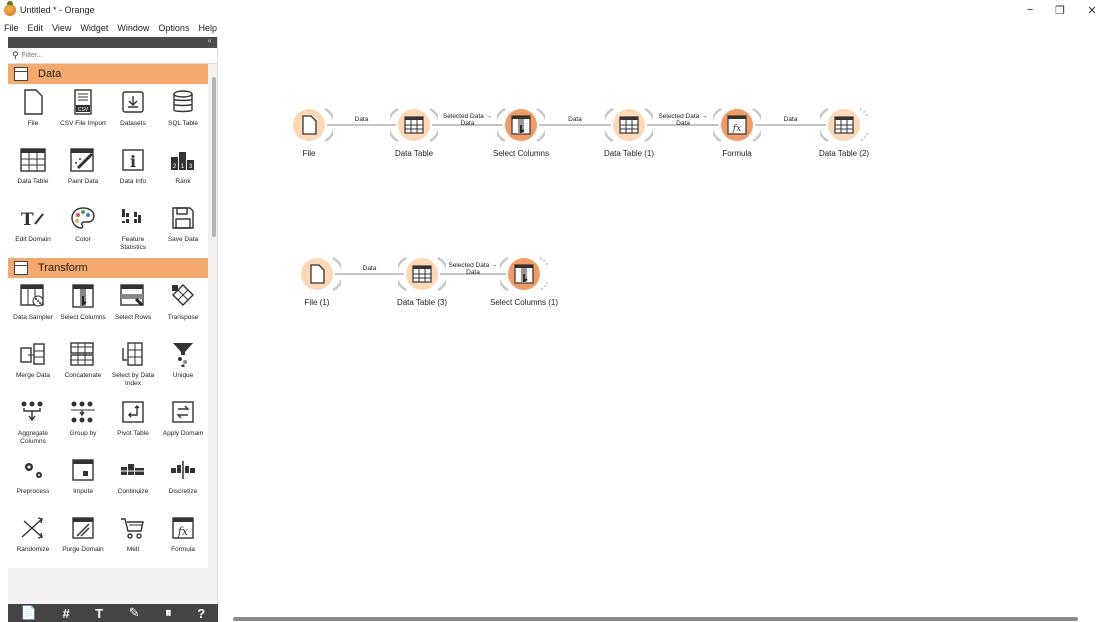 This screenshot has width=1110, height=622. I want to click on widget-feature-statistics: Feature Statistics, so click(133, 229).